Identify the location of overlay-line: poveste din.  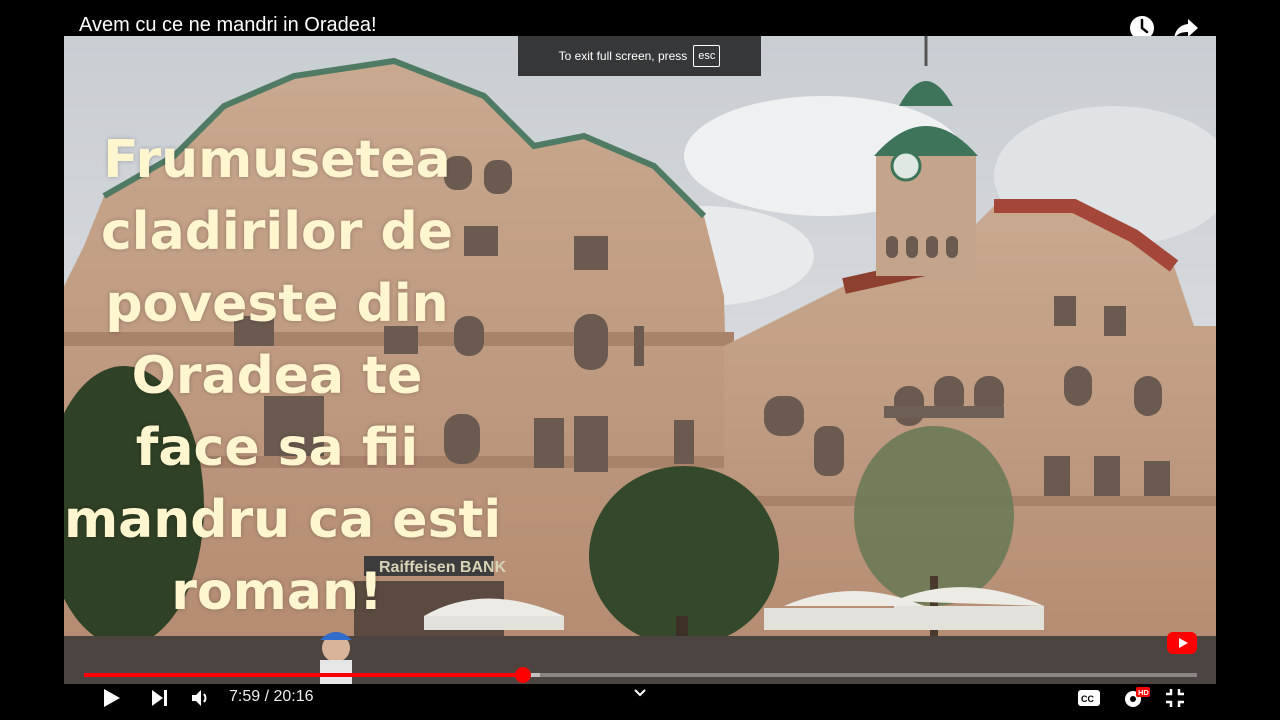
(277, 304).